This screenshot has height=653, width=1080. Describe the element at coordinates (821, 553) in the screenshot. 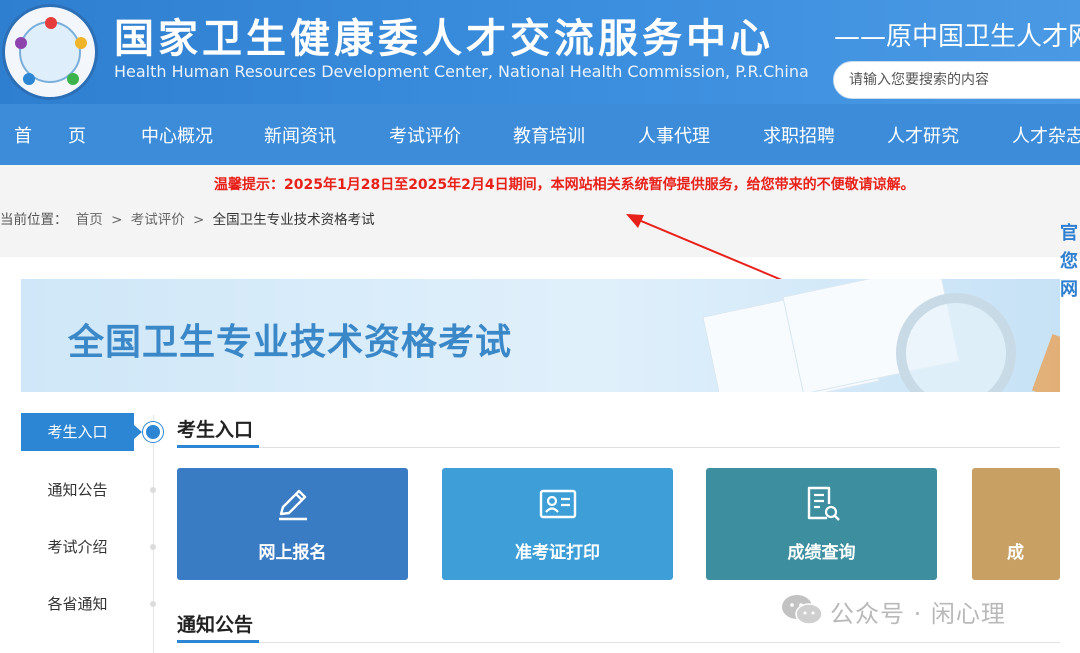

I see `card-label: 成绩查询` at that location.